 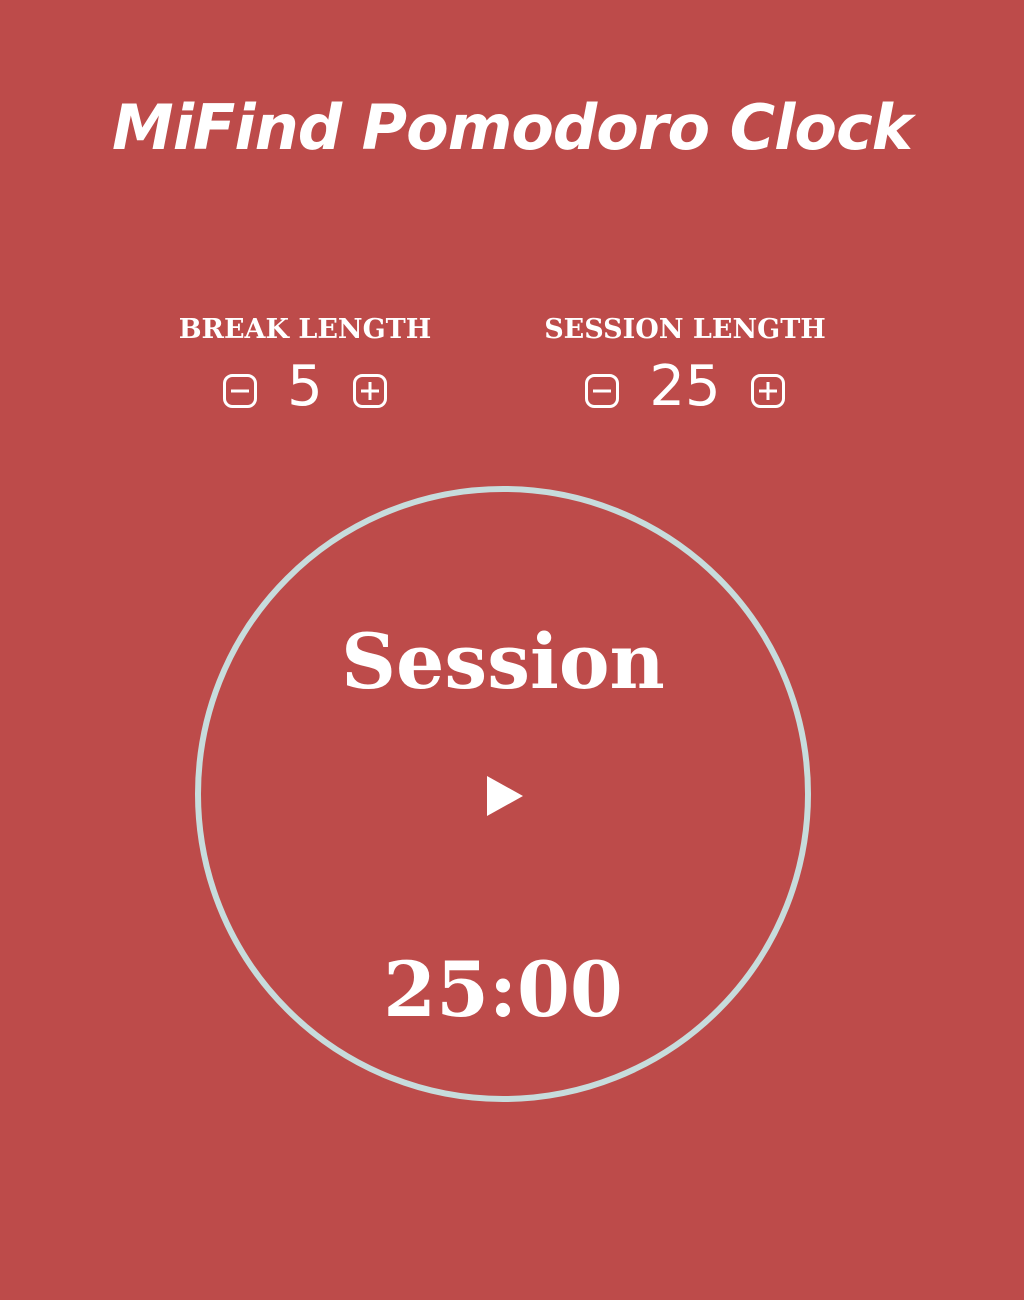 I want to click on break-length-control: BREAK LENGTH 5, so click(x=305, y=367).